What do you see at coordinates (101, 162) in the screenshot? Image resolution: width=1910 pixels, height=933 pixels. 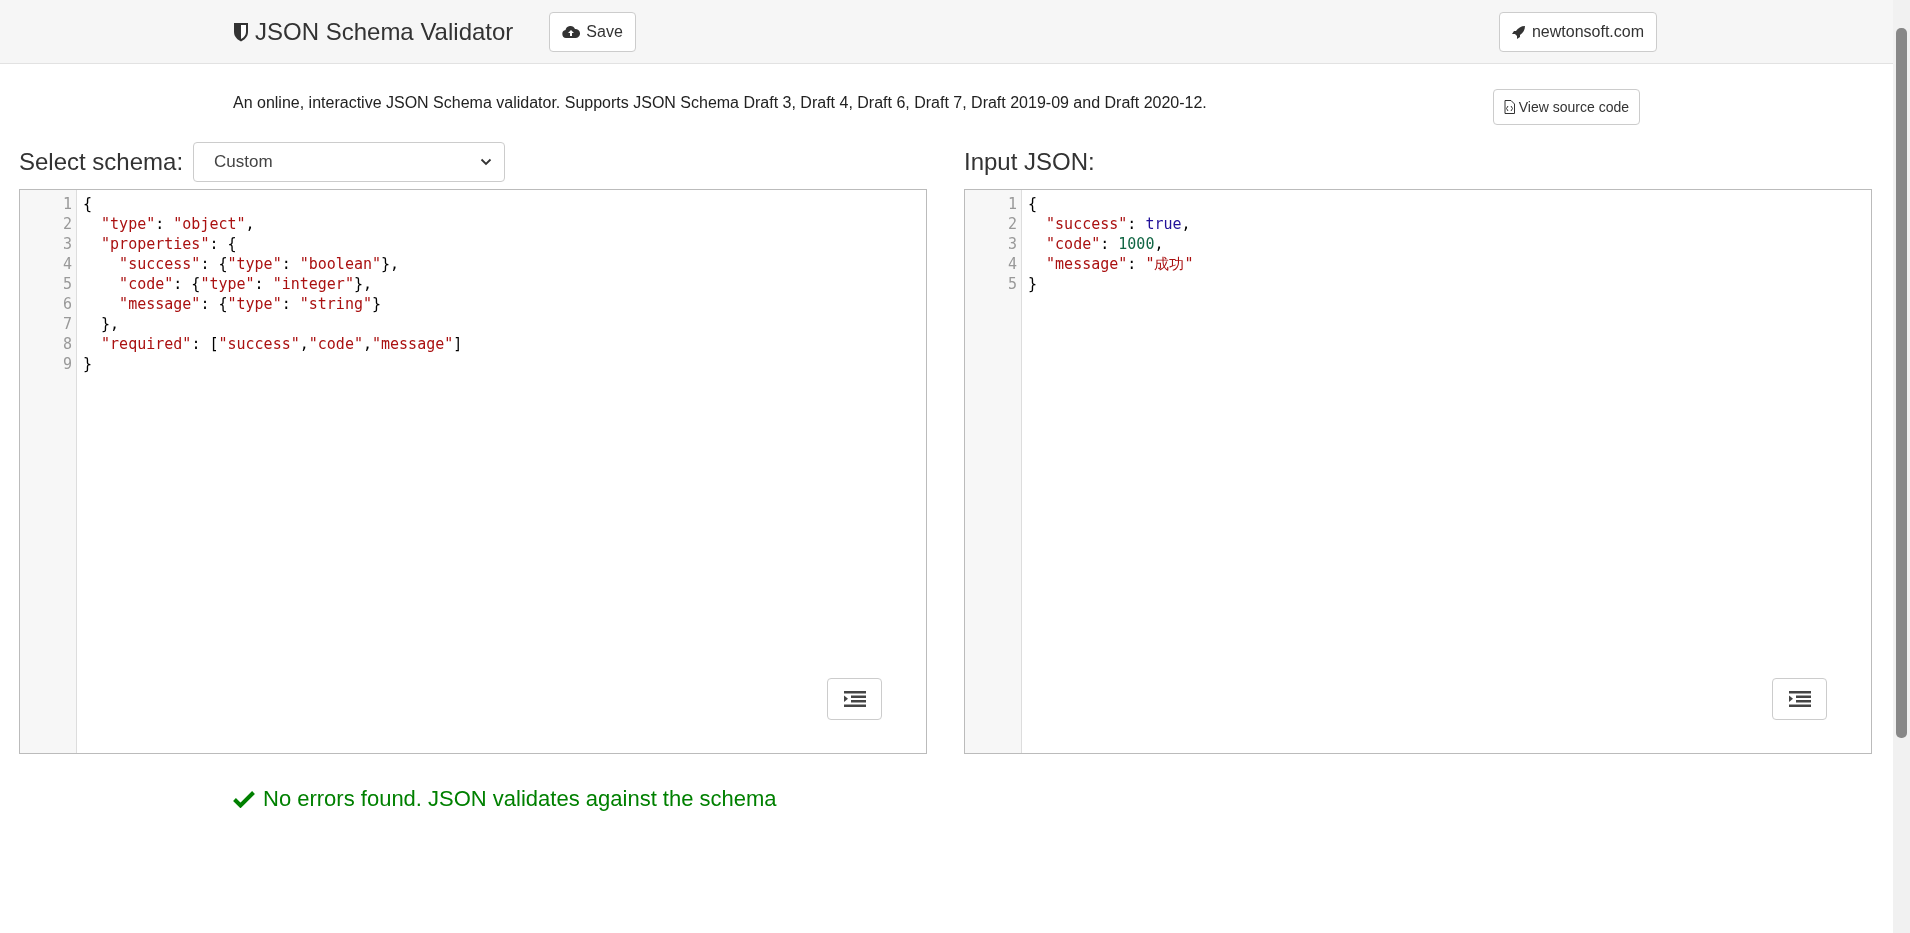 I see `panel-label: Select schema:` at bounding box center [101, 162].